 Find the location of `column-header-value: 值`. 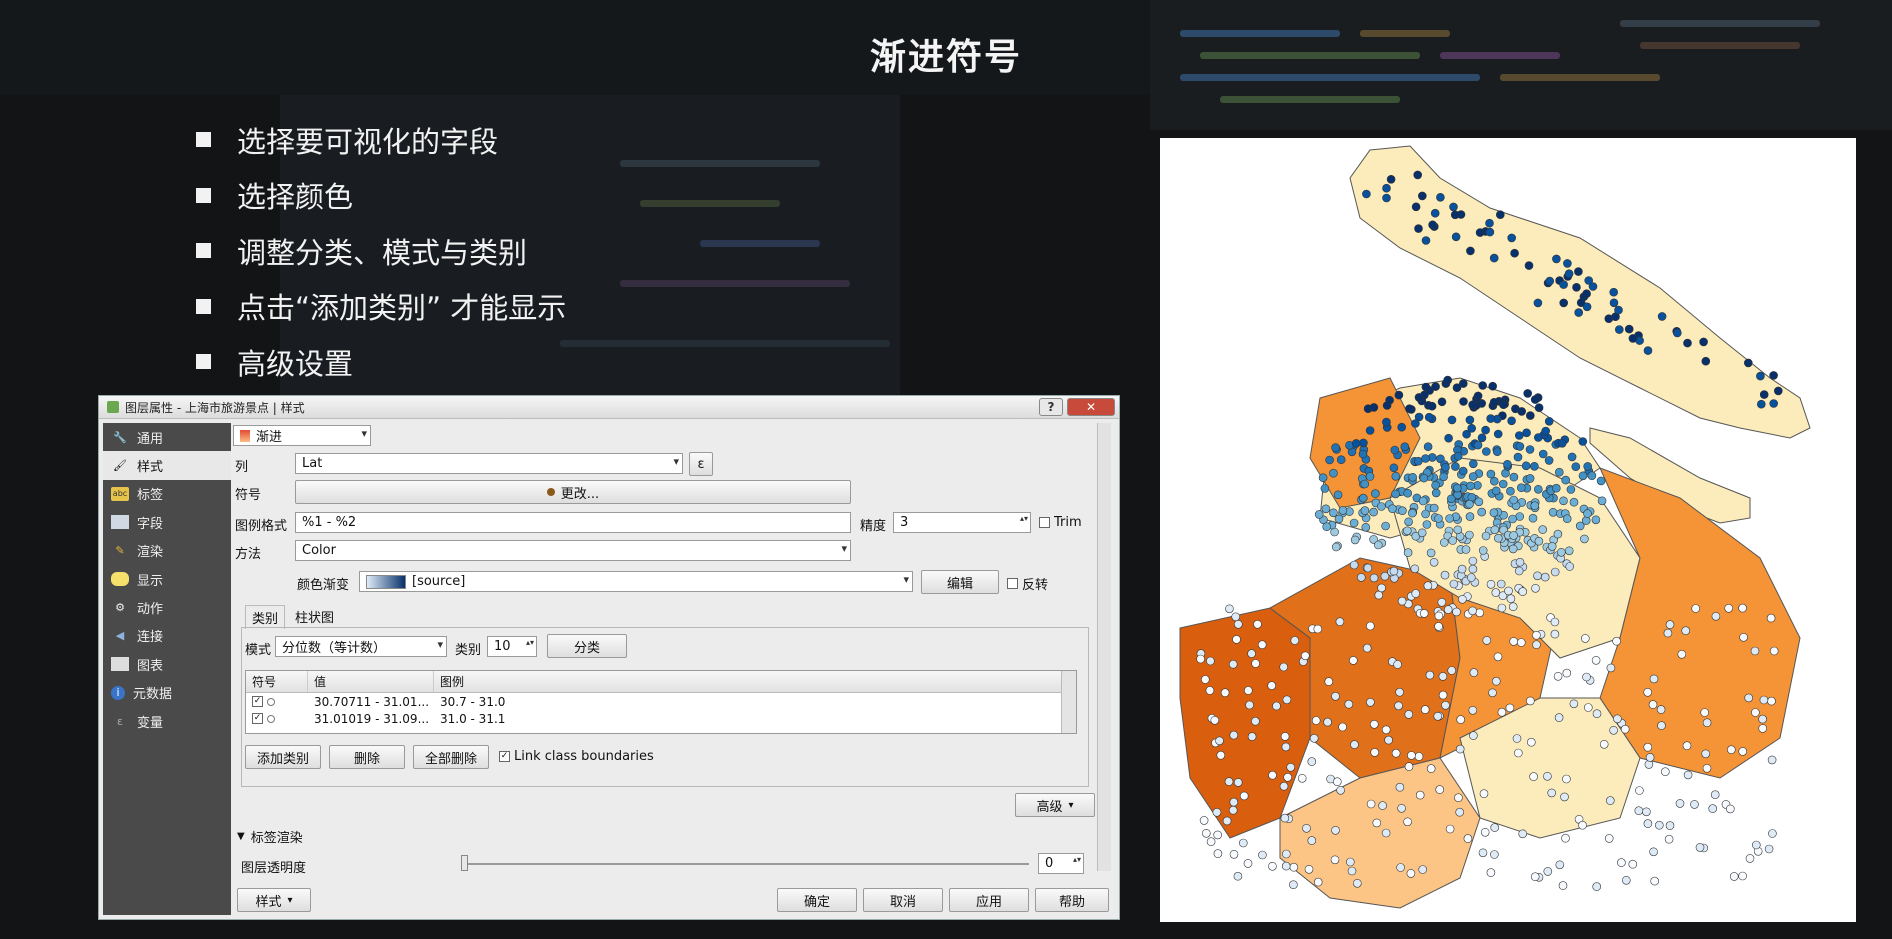

column-header-value: 值 is located at coordinates (371, 681).